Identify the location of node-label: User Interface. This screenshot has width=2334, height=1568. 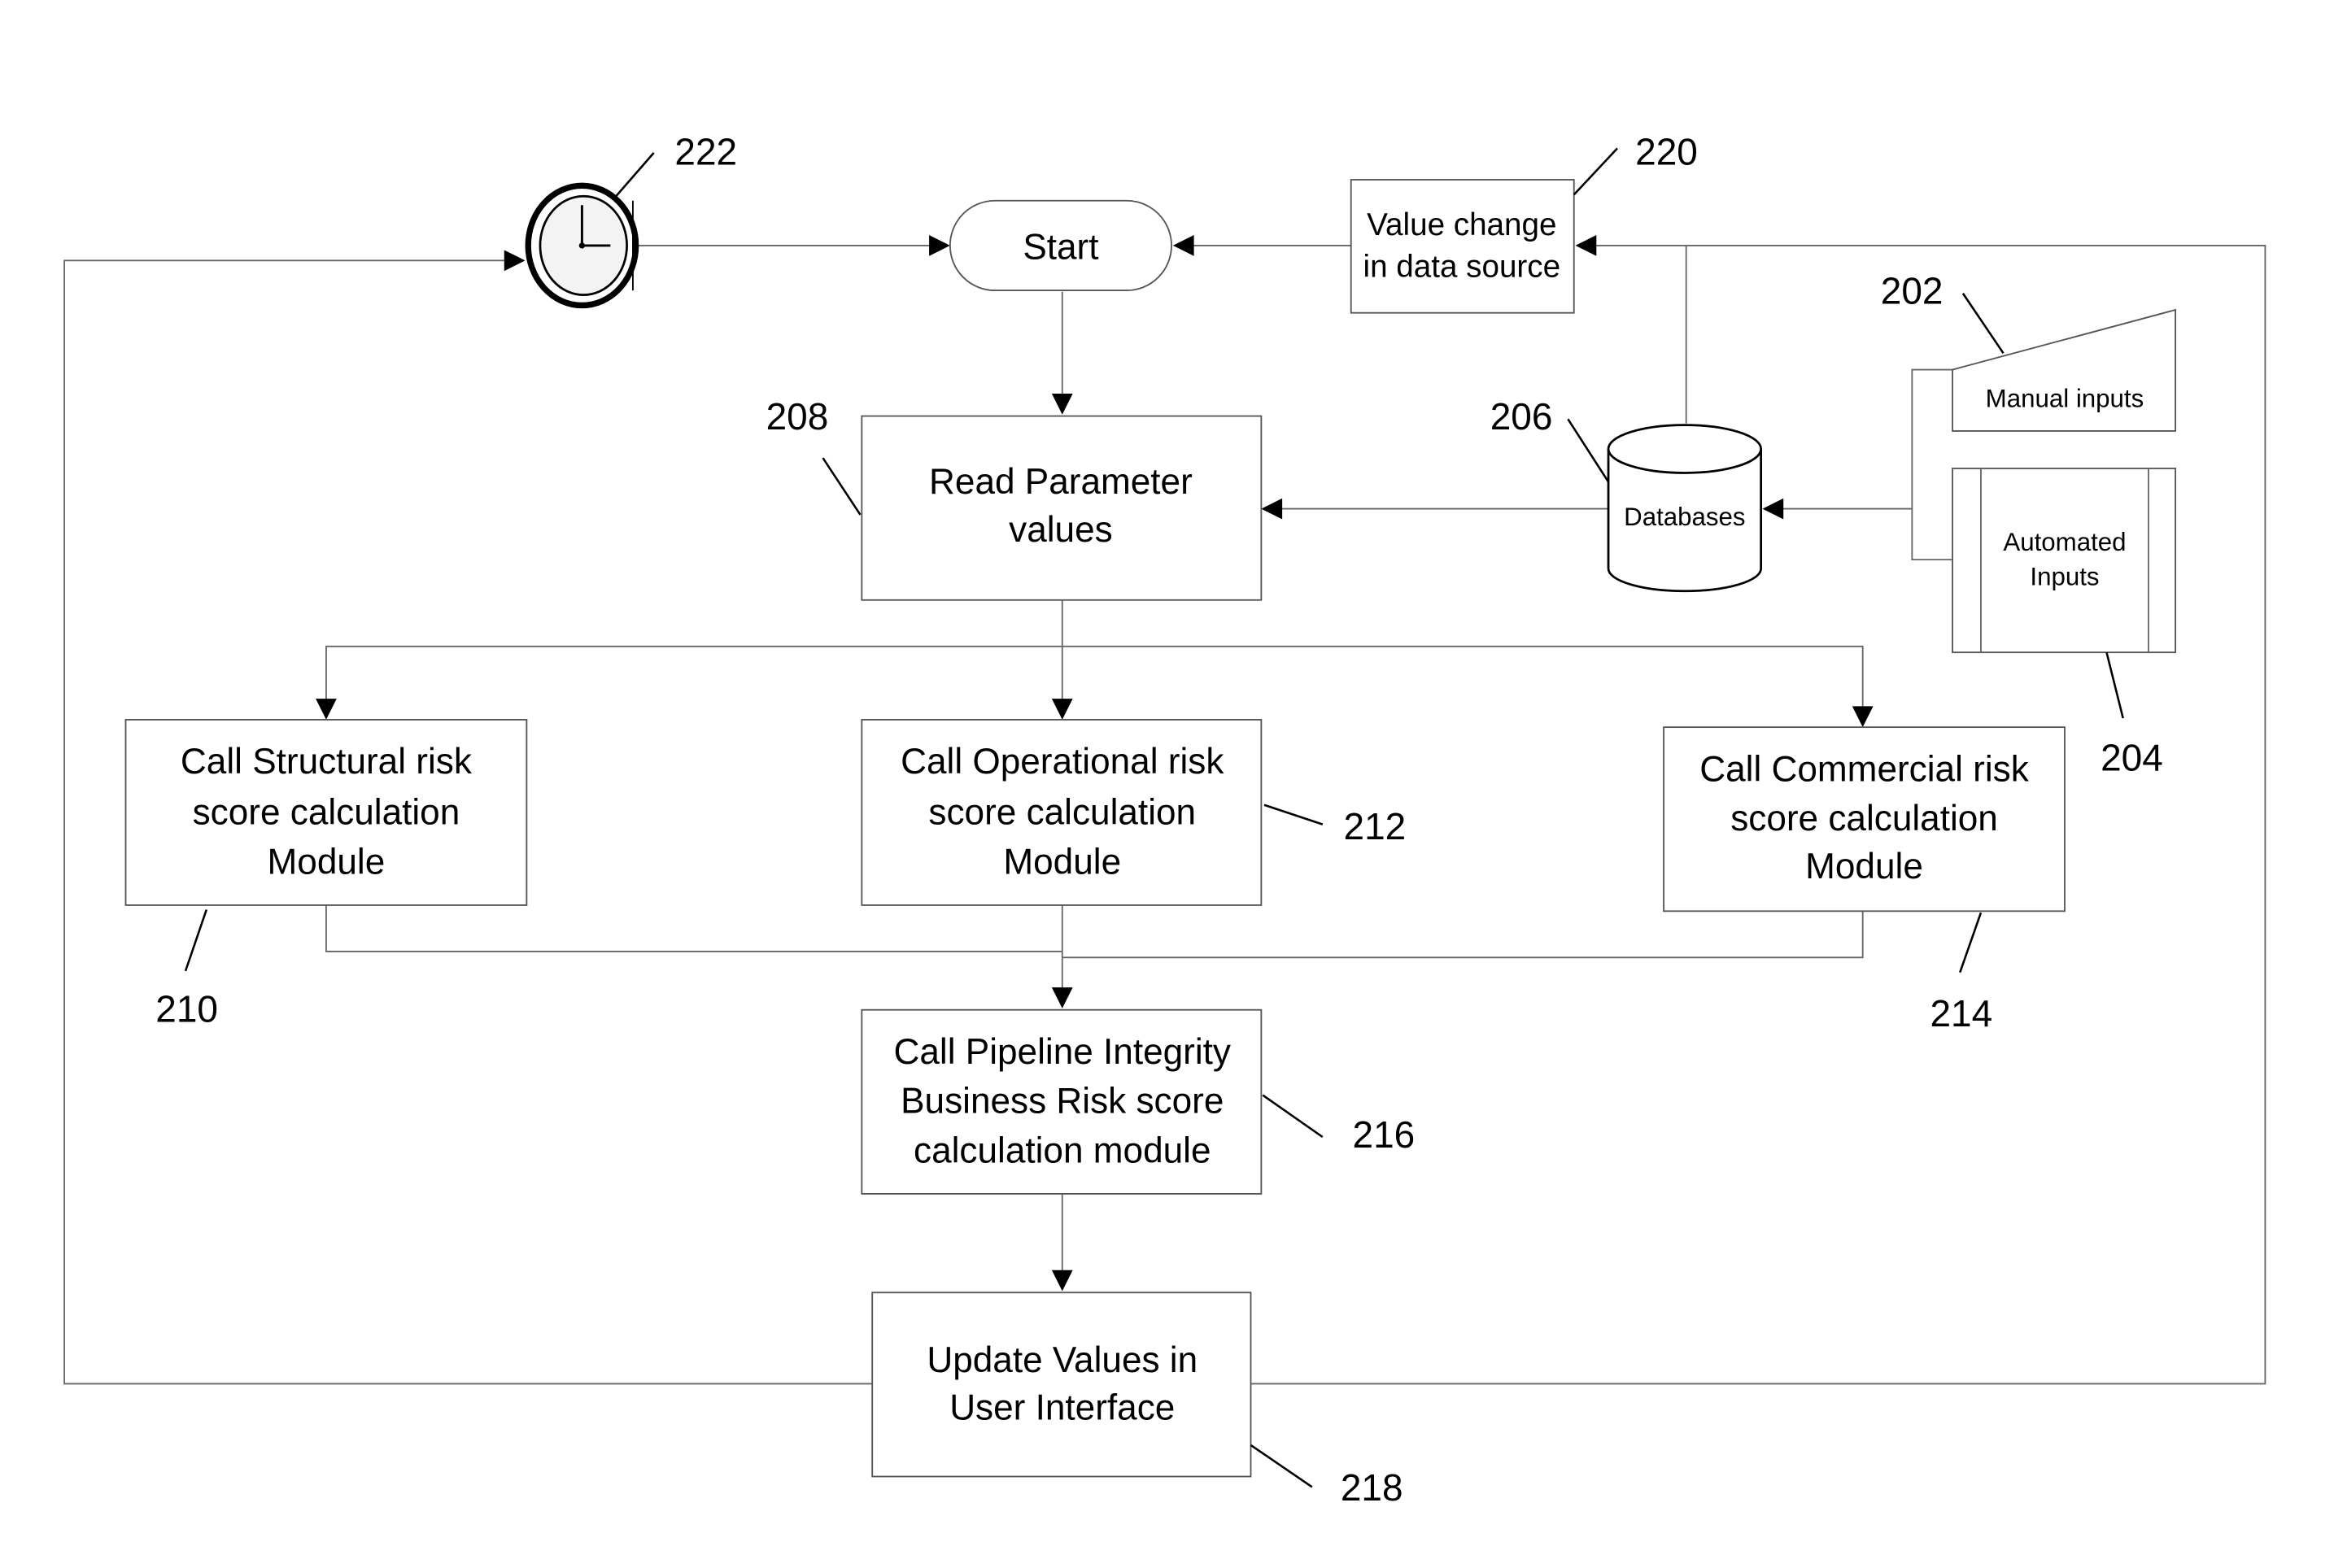
(1062, 1408).